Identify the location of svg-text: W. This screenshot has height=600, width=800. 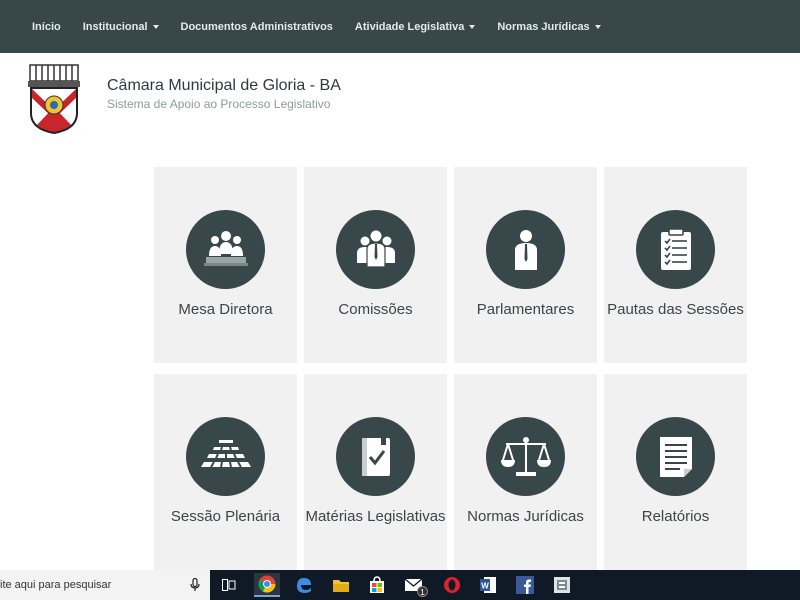
(485, 586).